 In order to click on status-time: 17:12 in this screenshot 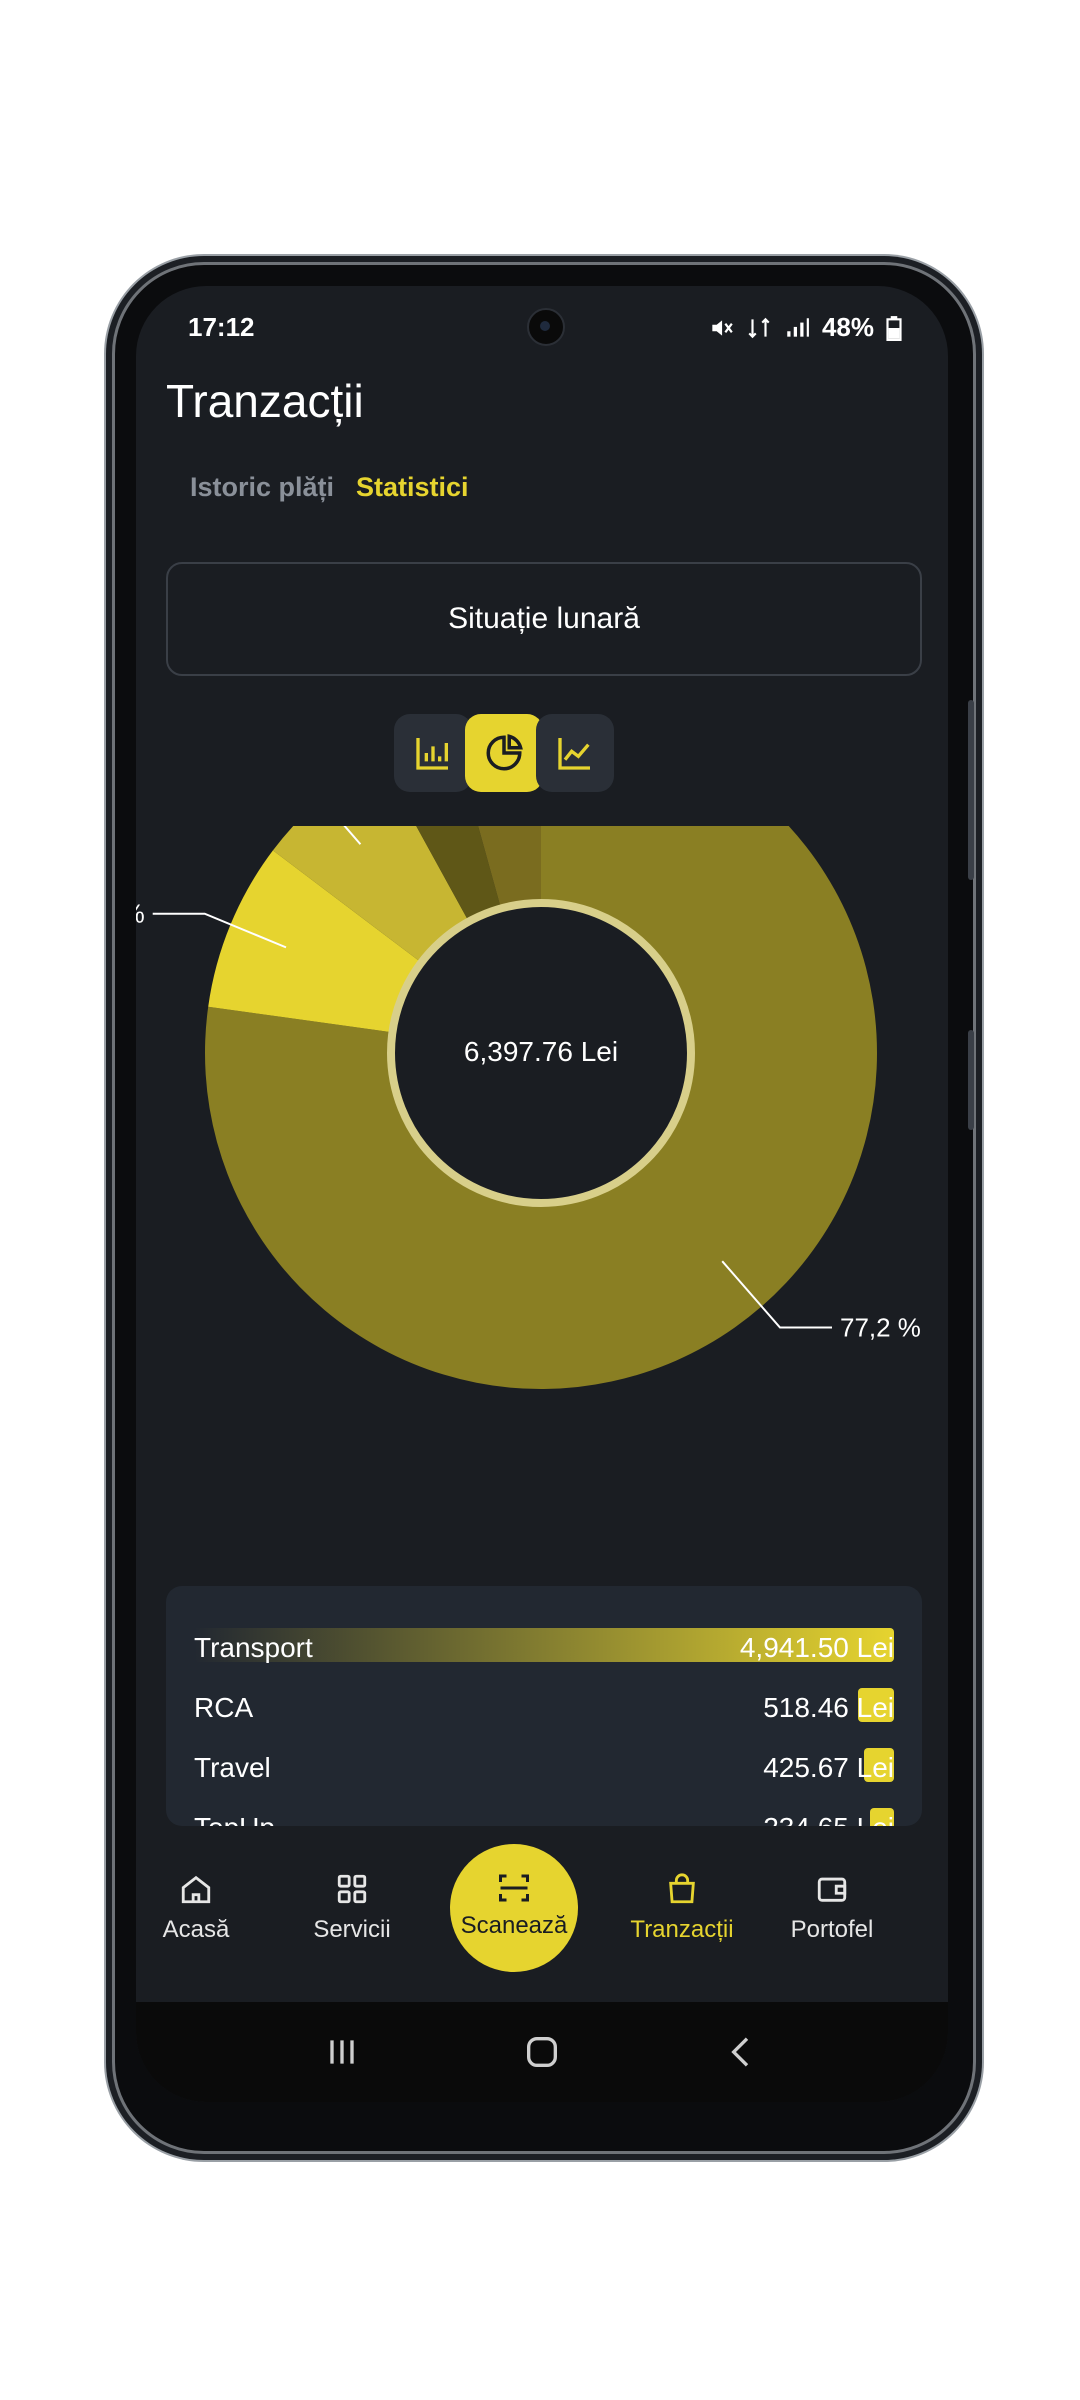, I will do `click(221, 327)`.